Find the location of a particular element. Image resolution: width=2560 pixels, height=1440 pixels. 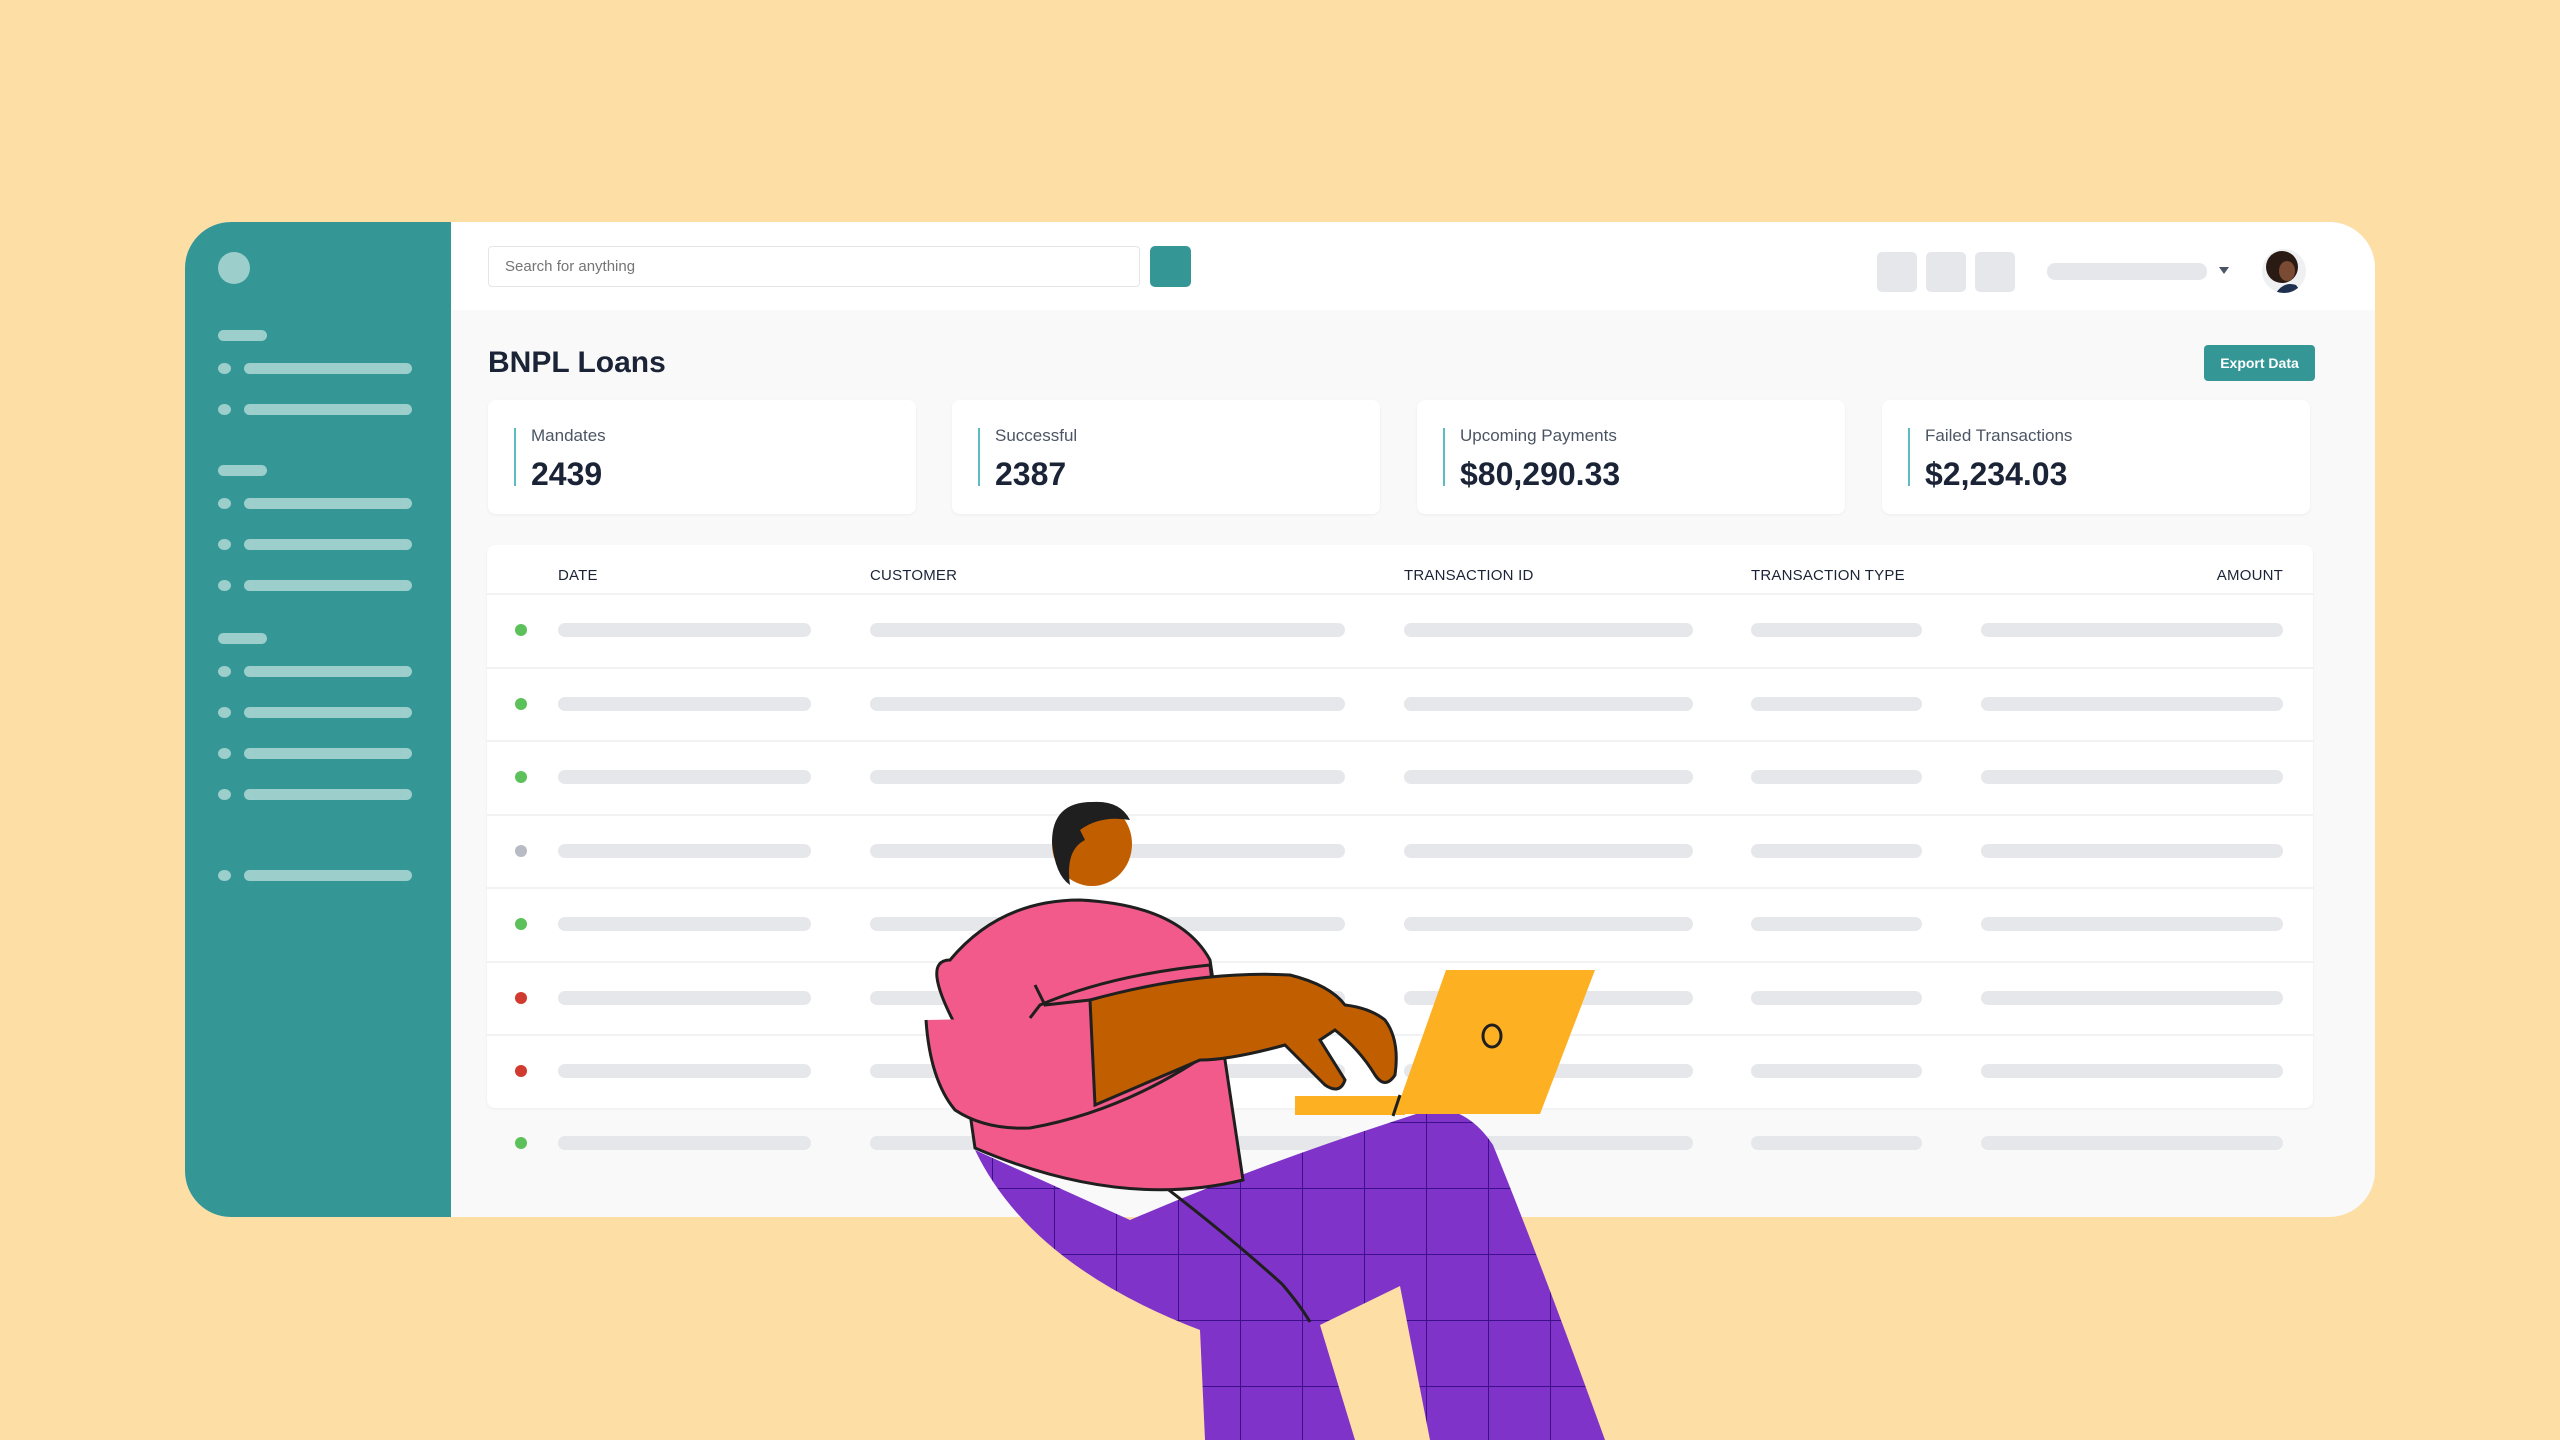

top-bar is located at coordinates (1413, 266).